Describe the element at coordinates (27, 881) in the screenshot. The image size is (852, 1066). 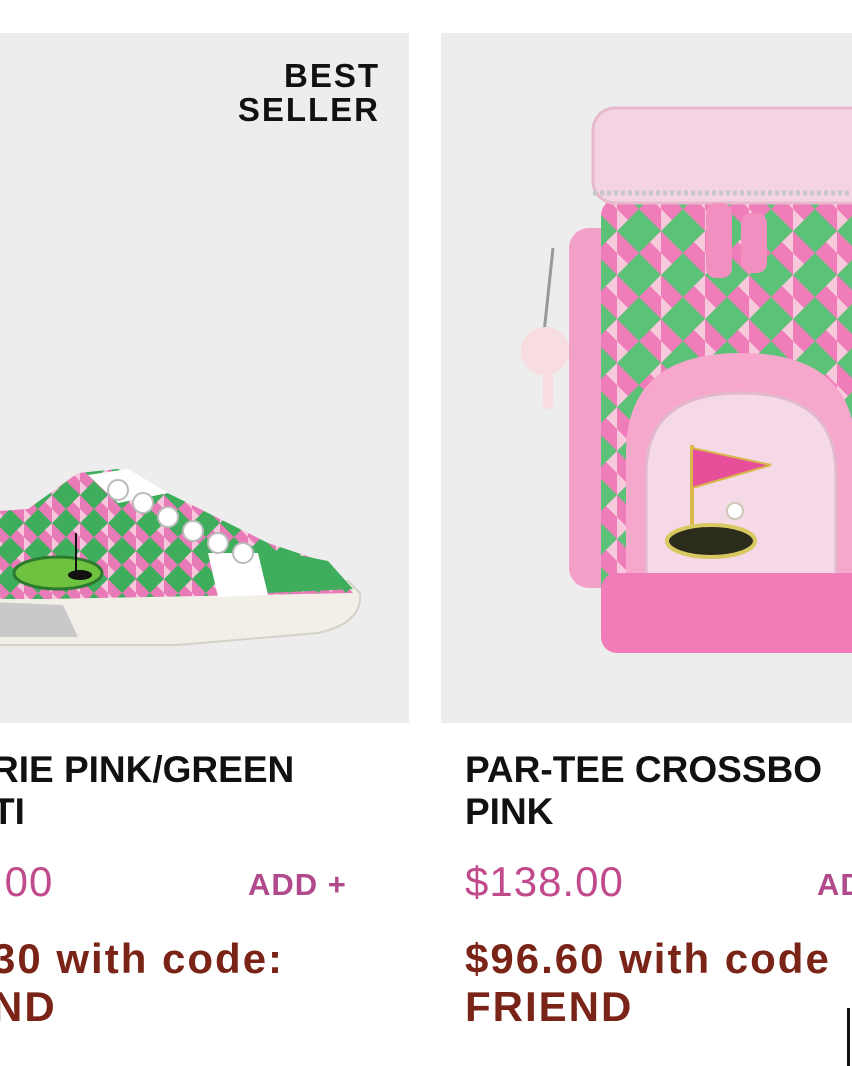
I see `product-price: .00` at that location.